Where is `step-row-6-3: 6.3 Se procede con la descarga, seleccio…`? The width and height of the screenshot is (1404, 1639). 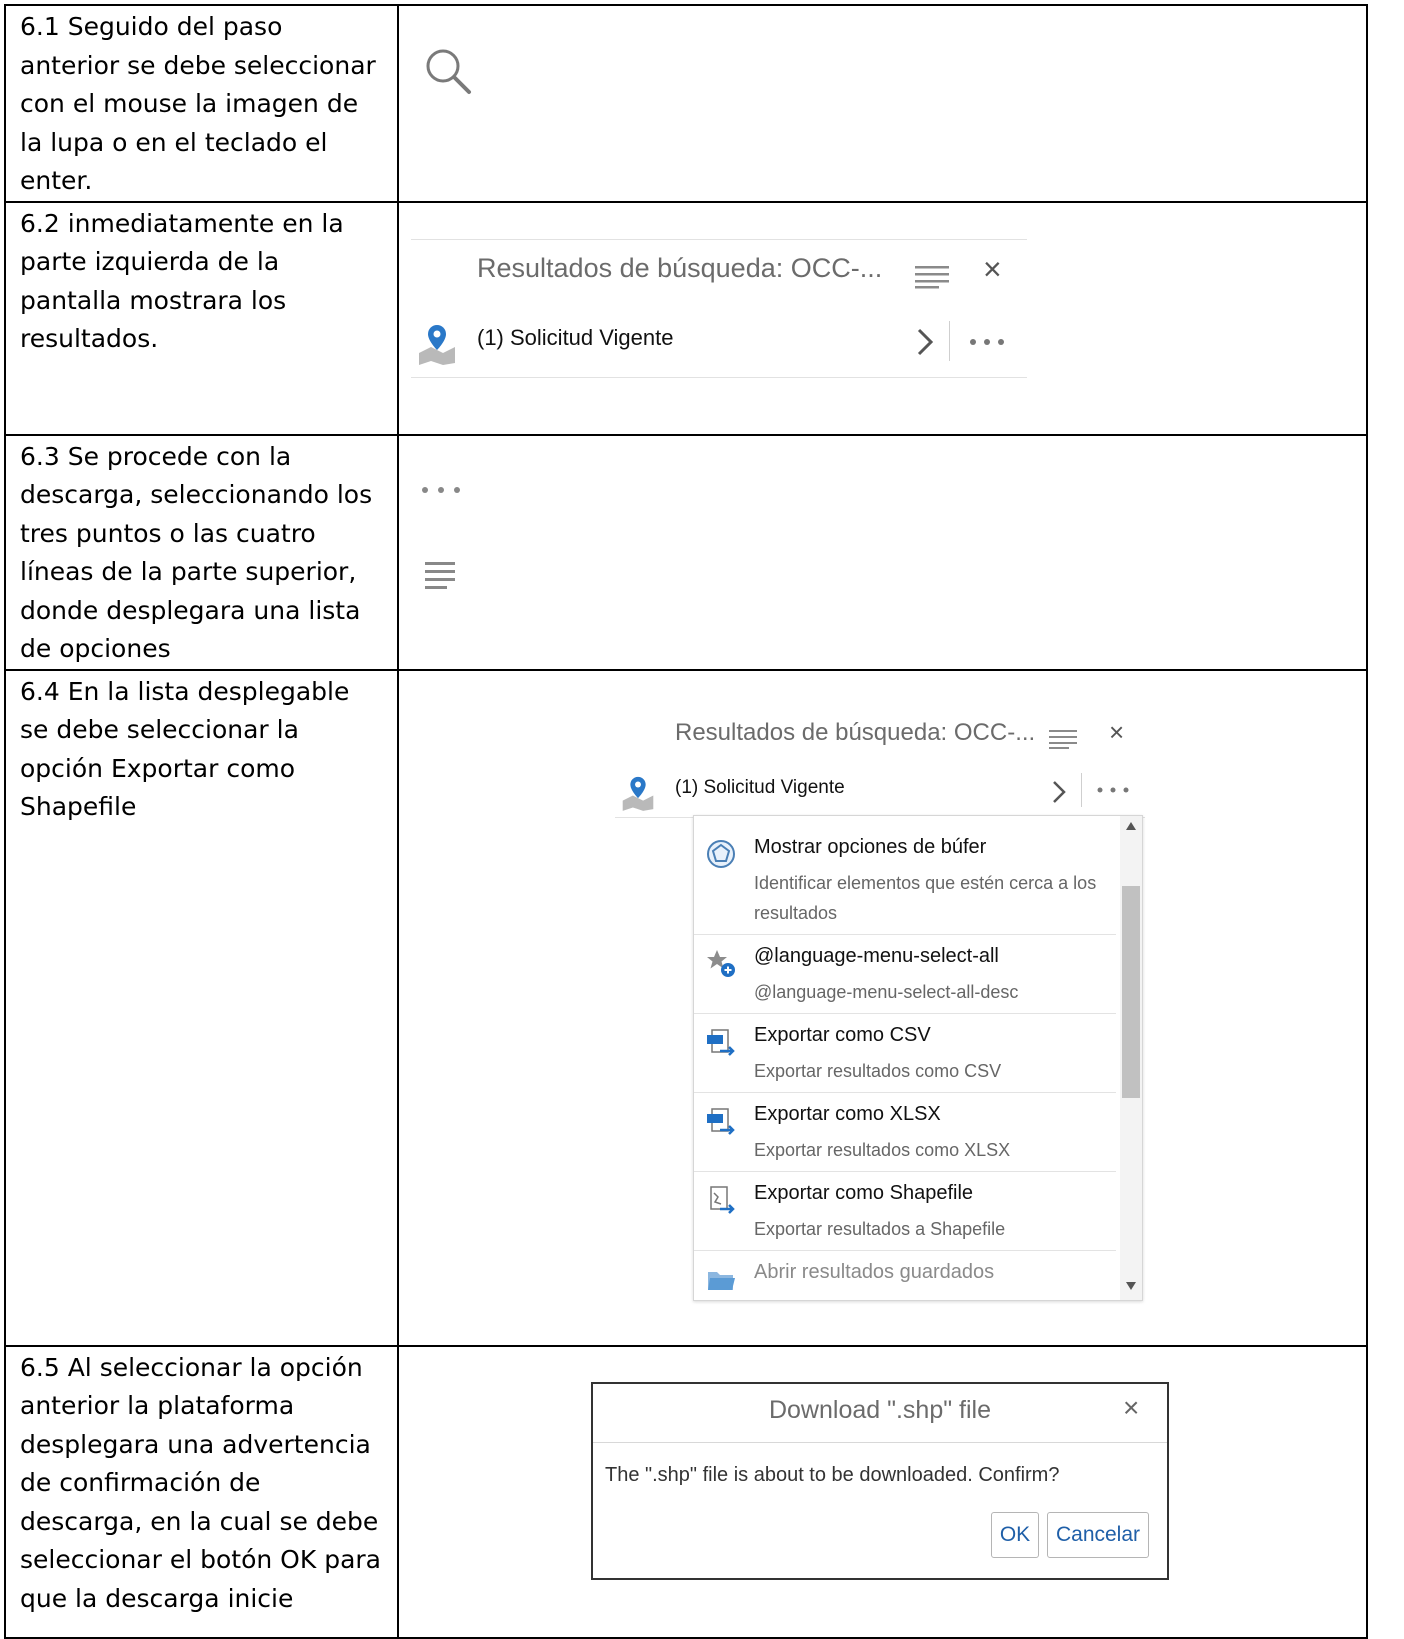 step-row-6-3: 6.3 Se procede con la descarga, seleccio… is located at coordinates (686, 552).